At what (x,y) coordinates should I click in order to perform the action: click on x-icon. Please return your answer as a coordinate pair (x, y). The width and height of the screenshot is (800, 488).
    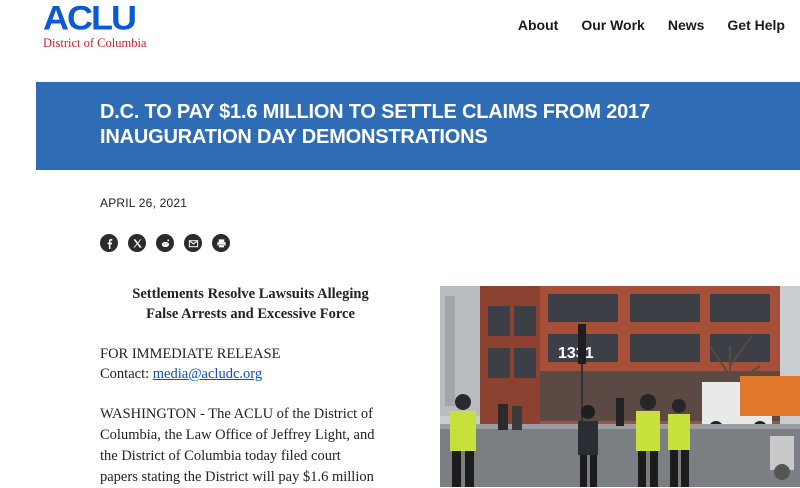
    Looking at the image, I should click on (137, 243).